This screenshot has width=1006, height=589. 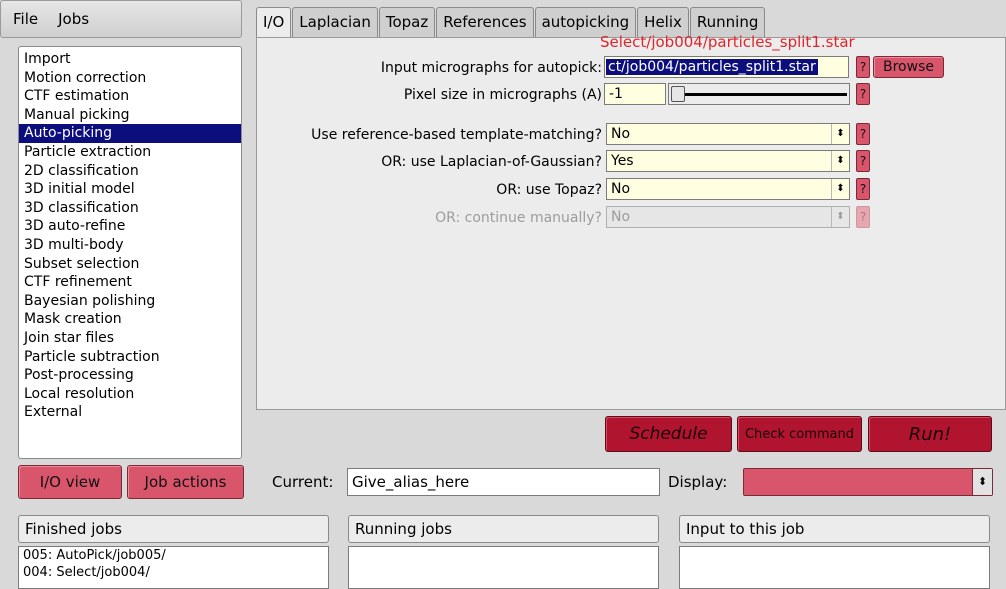 What do you see at coordinates (863, 217) in the screenshot?
I see `manual-help-button: ?` at bounding box center [863, 217].